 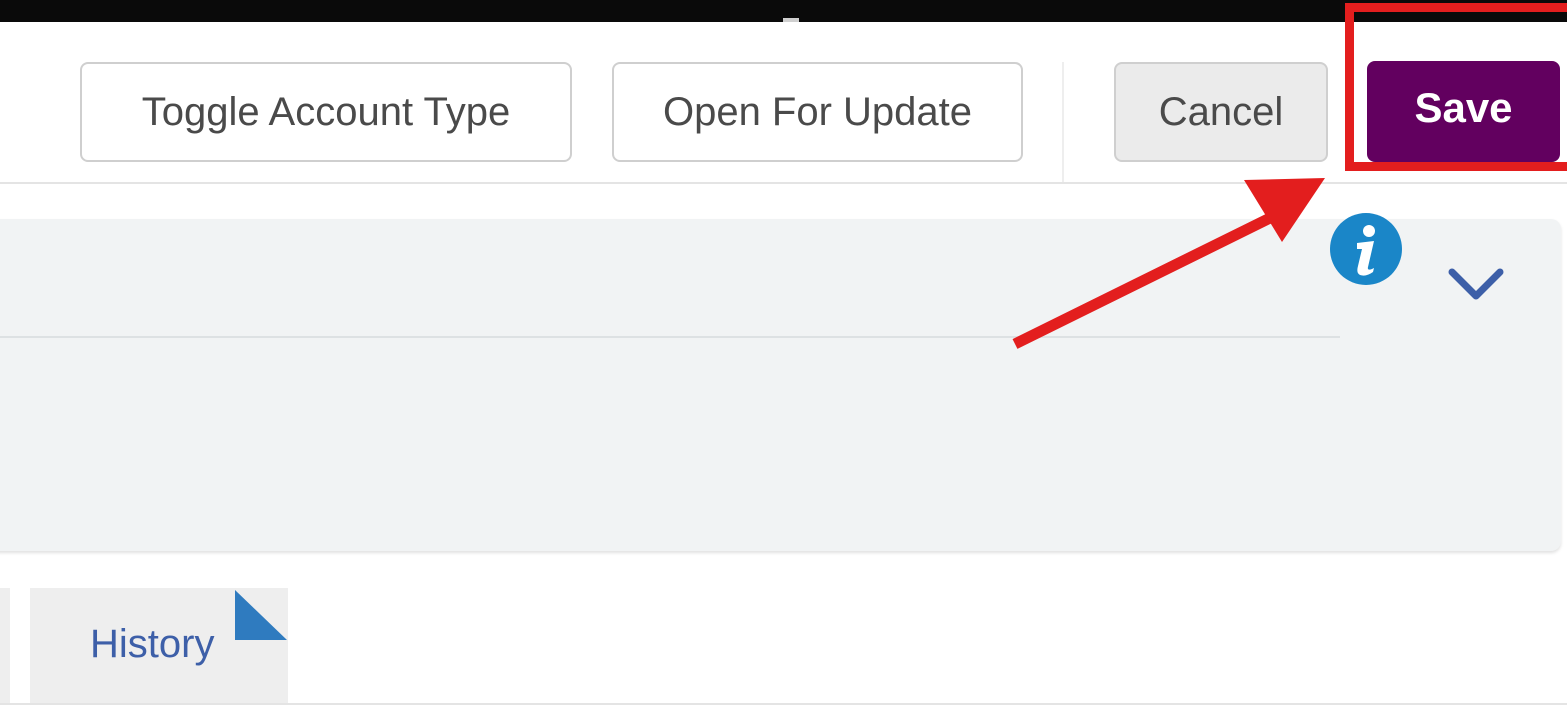 I want to click on red-arrow-annotation, so click(x=1168, y=263).